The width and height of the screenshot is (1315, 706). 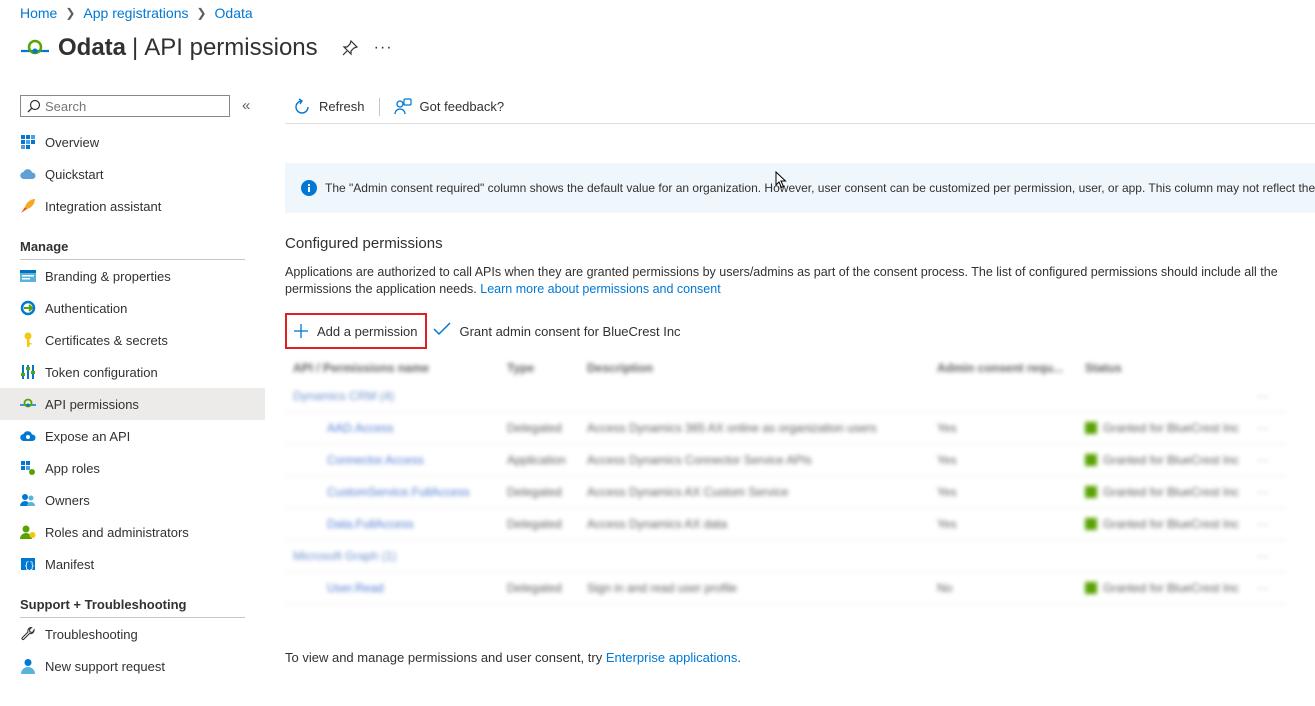 I want to click on support-person-icon, so click(x=28, y=666).